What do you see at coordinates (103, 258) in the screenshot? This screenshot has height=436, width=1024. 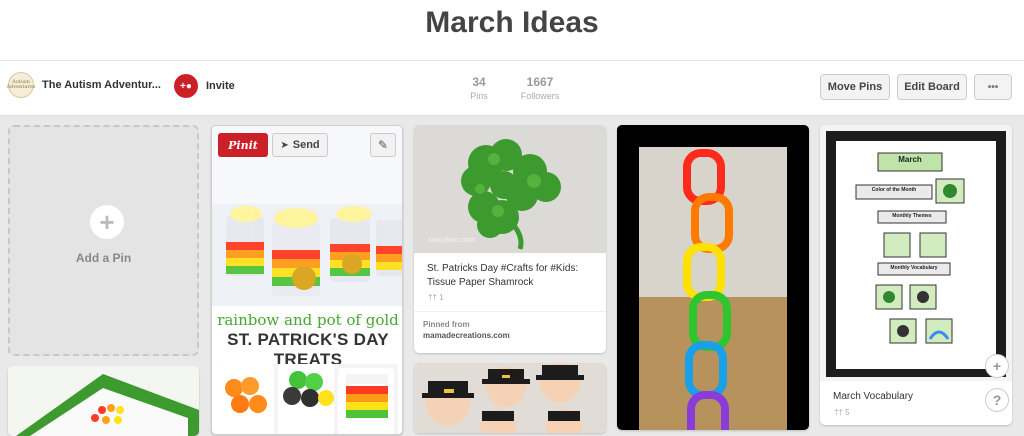 I see `add-pin-label: Add a Pin` at bounding box center [103, 258].